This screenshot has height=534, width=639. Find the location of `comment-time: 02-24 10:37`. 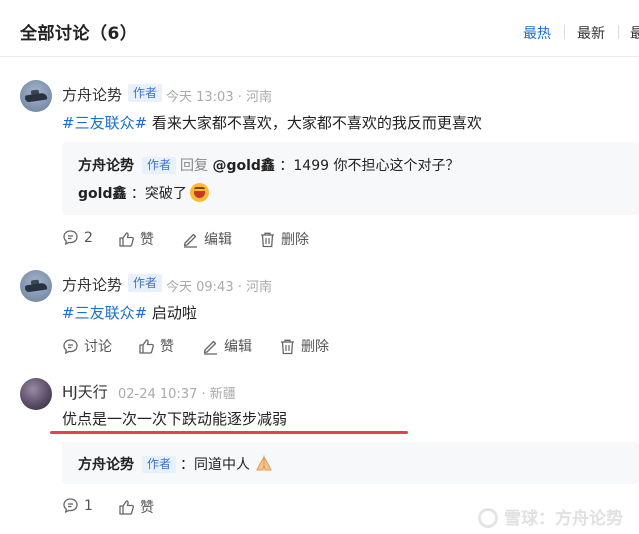

comment-time: 02-24 10:37 is located at coordinates (158, 394).